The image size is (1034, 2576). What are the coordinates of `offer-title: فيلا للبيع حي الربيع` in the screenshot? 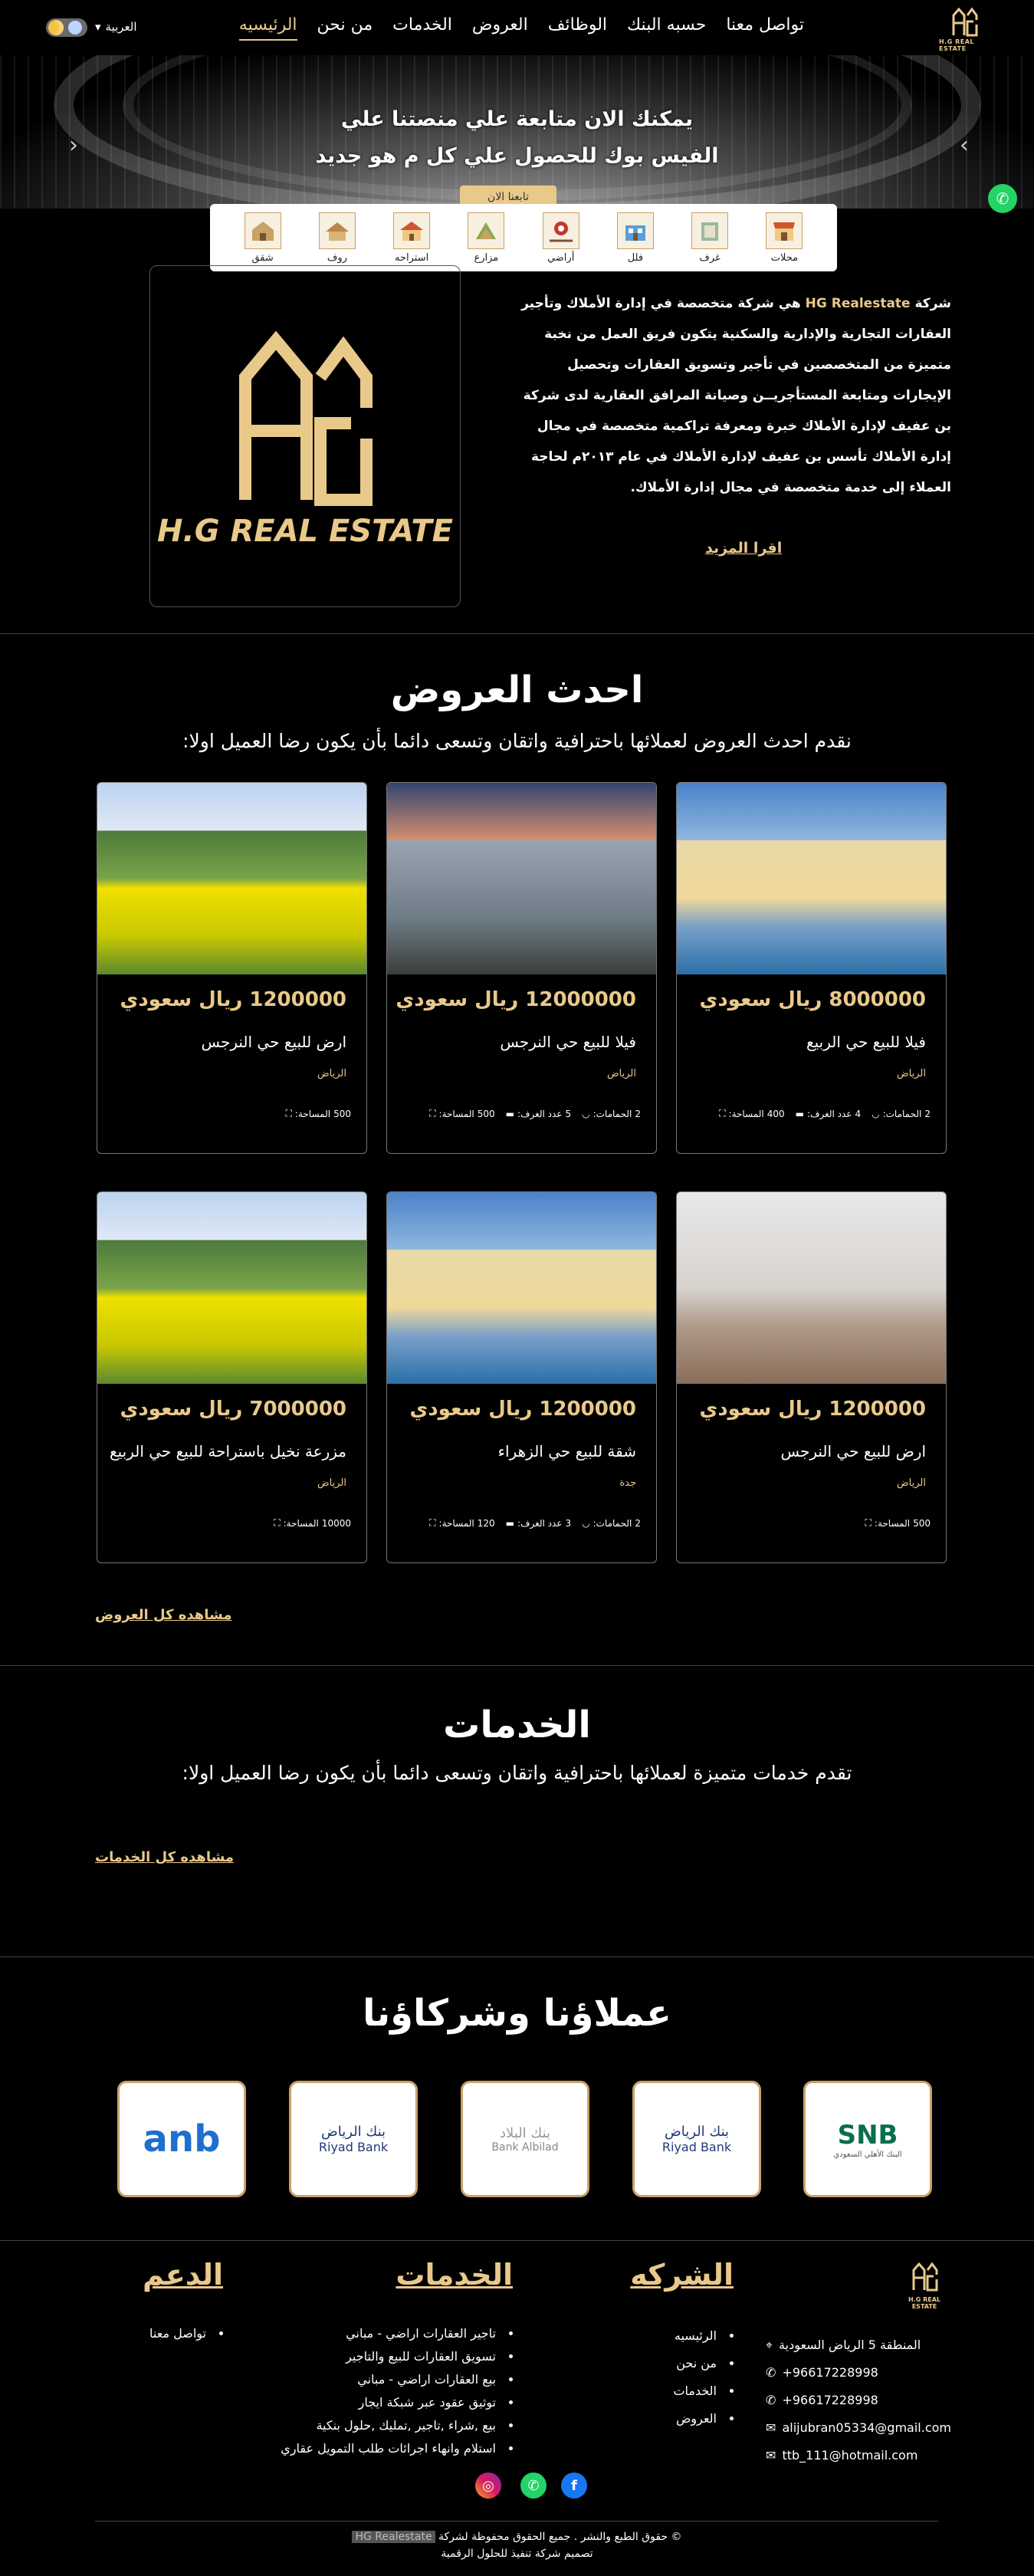 It's located at (866, 1042).